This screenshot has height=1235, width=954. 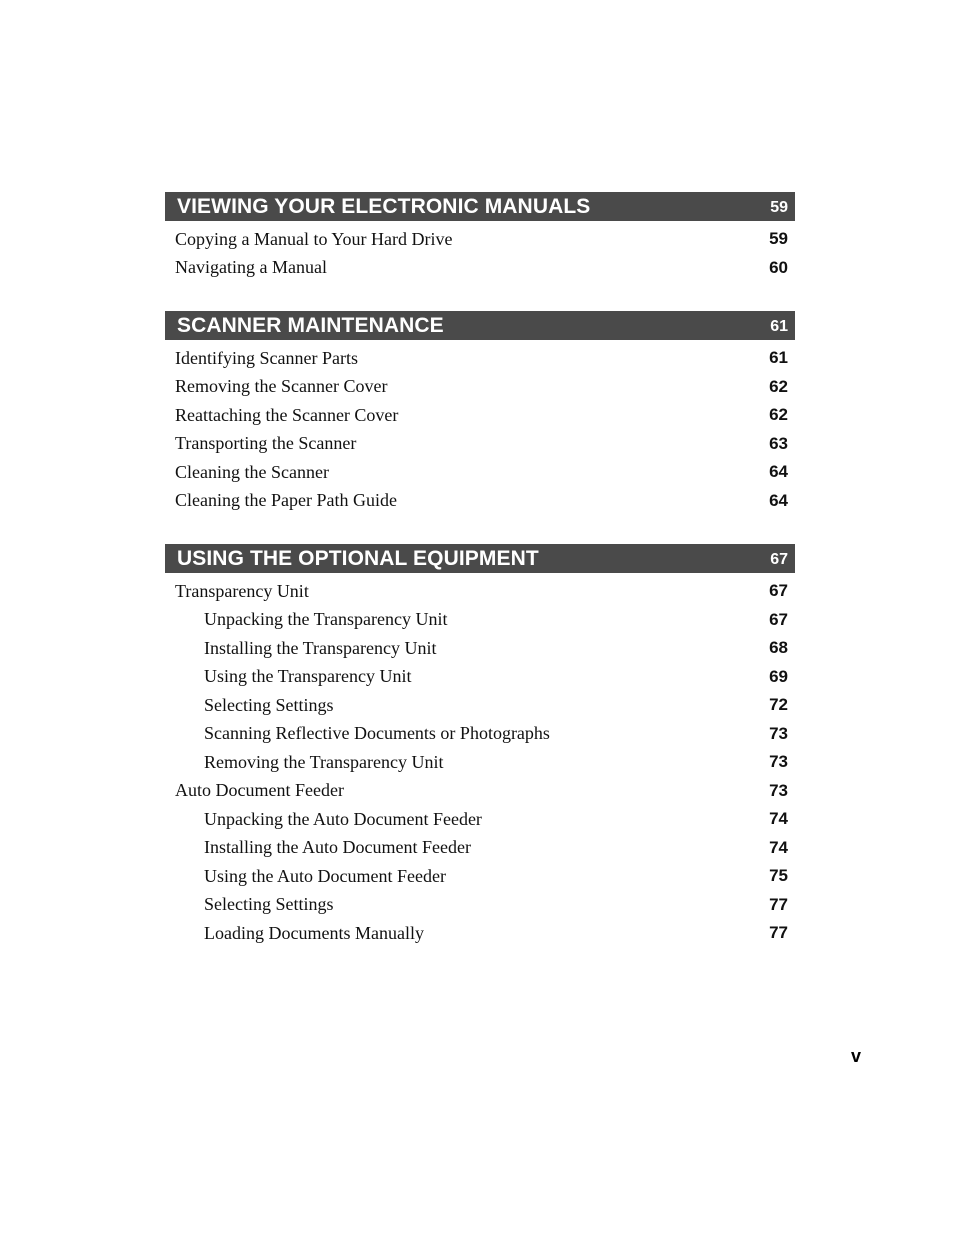 What do you see at coordinates (266, 443) in the screenshot?
I see `entry-title: Transporting the Scanner` at bounding box center [266, 443].